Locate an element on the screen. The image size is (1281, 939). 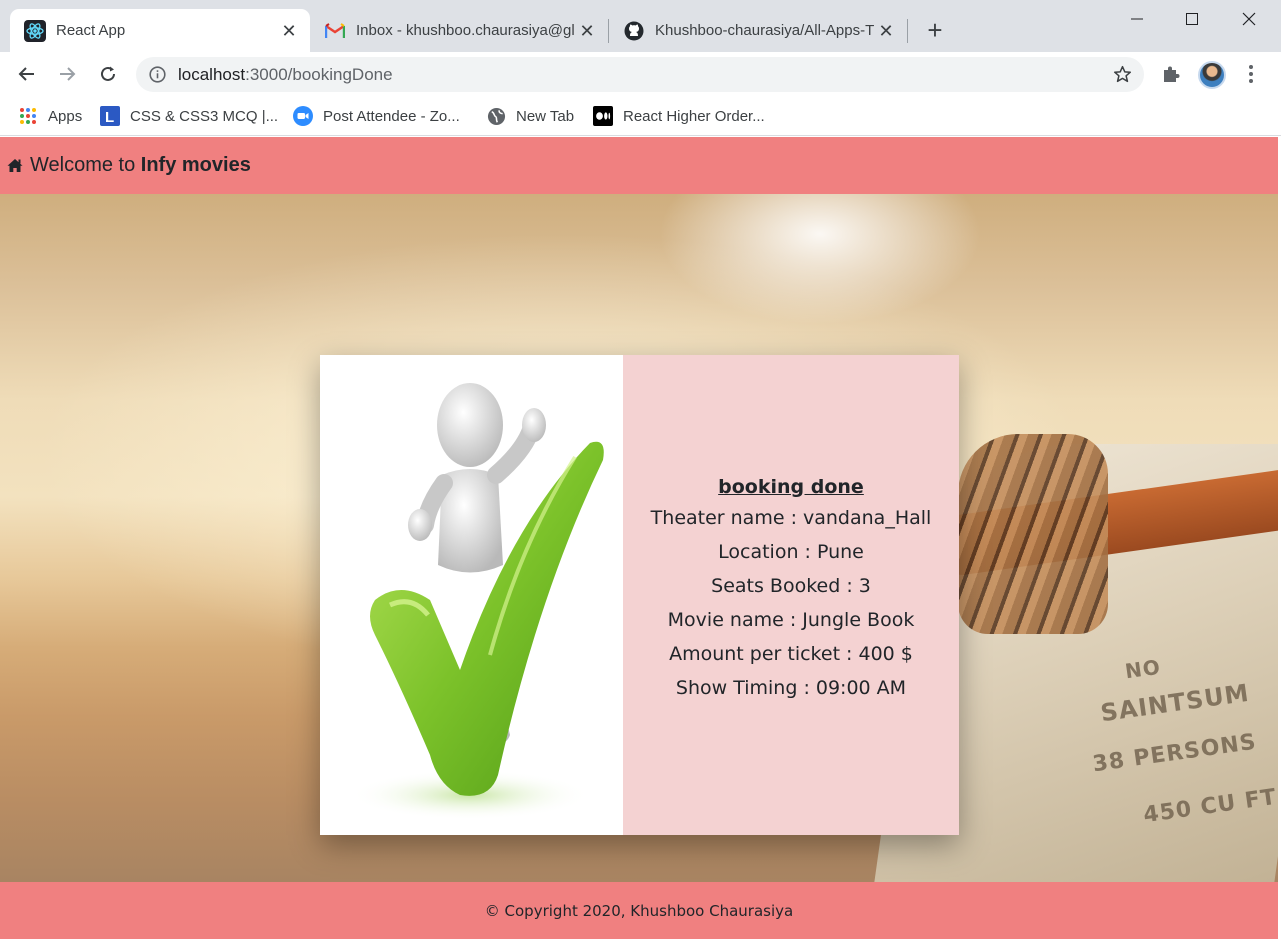
minimize-button is located at coordinates (1137, 19).